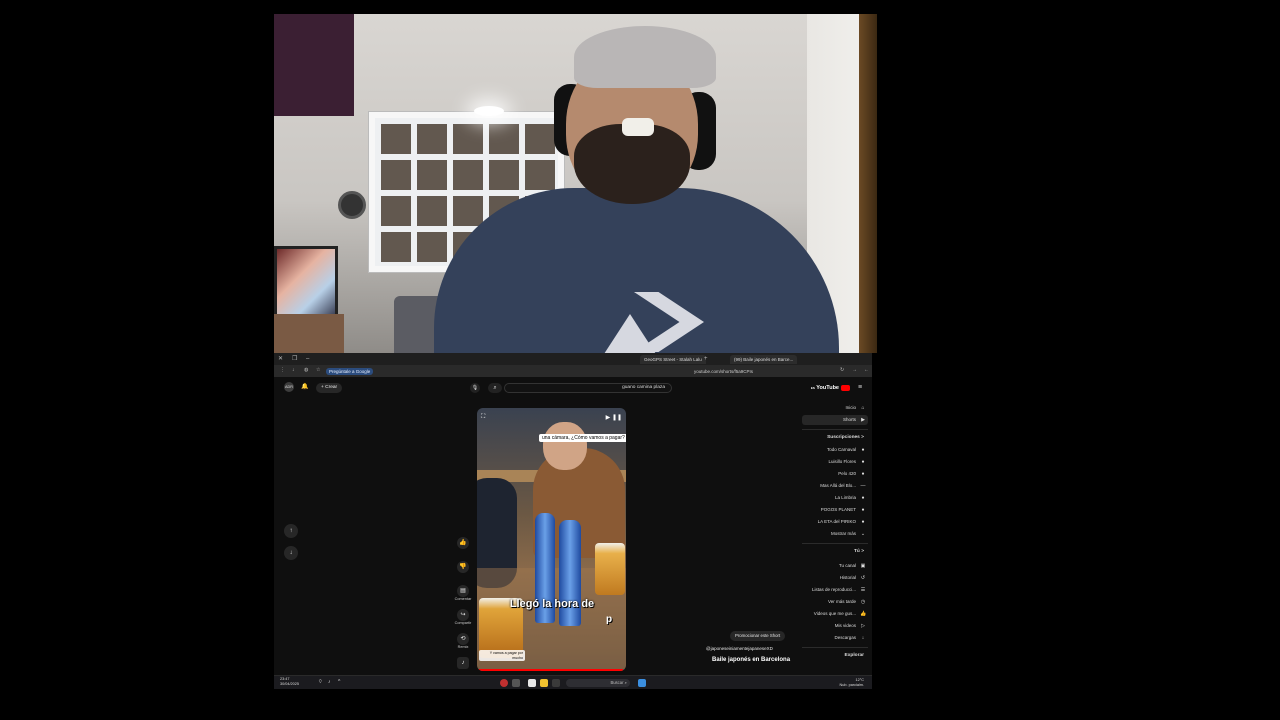 The height and width of the screenshot is (720, 1280). I want to click on taskbar-search: Buscar ⌕, so click(598, 683).